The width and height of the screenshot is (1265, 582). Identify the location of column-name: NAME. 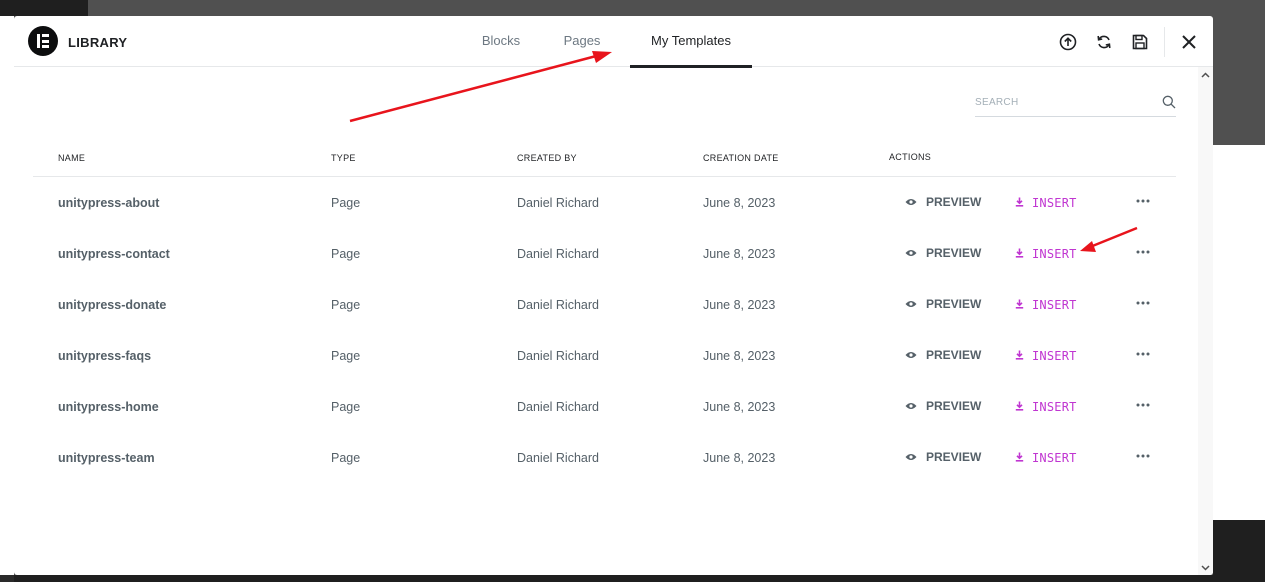
(72, 158).